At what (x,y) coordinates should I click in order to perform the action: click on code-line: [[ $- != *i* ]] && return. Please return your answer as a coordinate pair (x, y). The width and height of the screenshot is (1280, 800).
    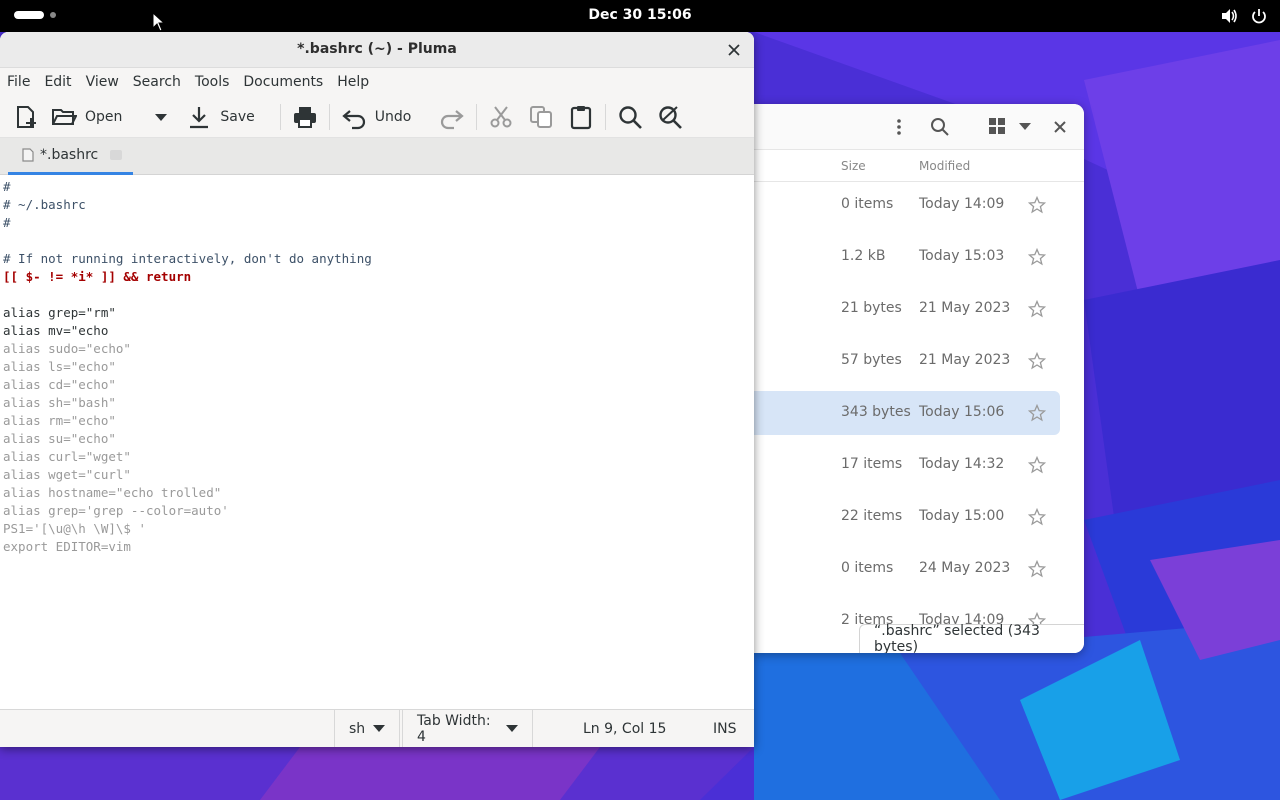
    Looking at the image, I should click on (97, 276).